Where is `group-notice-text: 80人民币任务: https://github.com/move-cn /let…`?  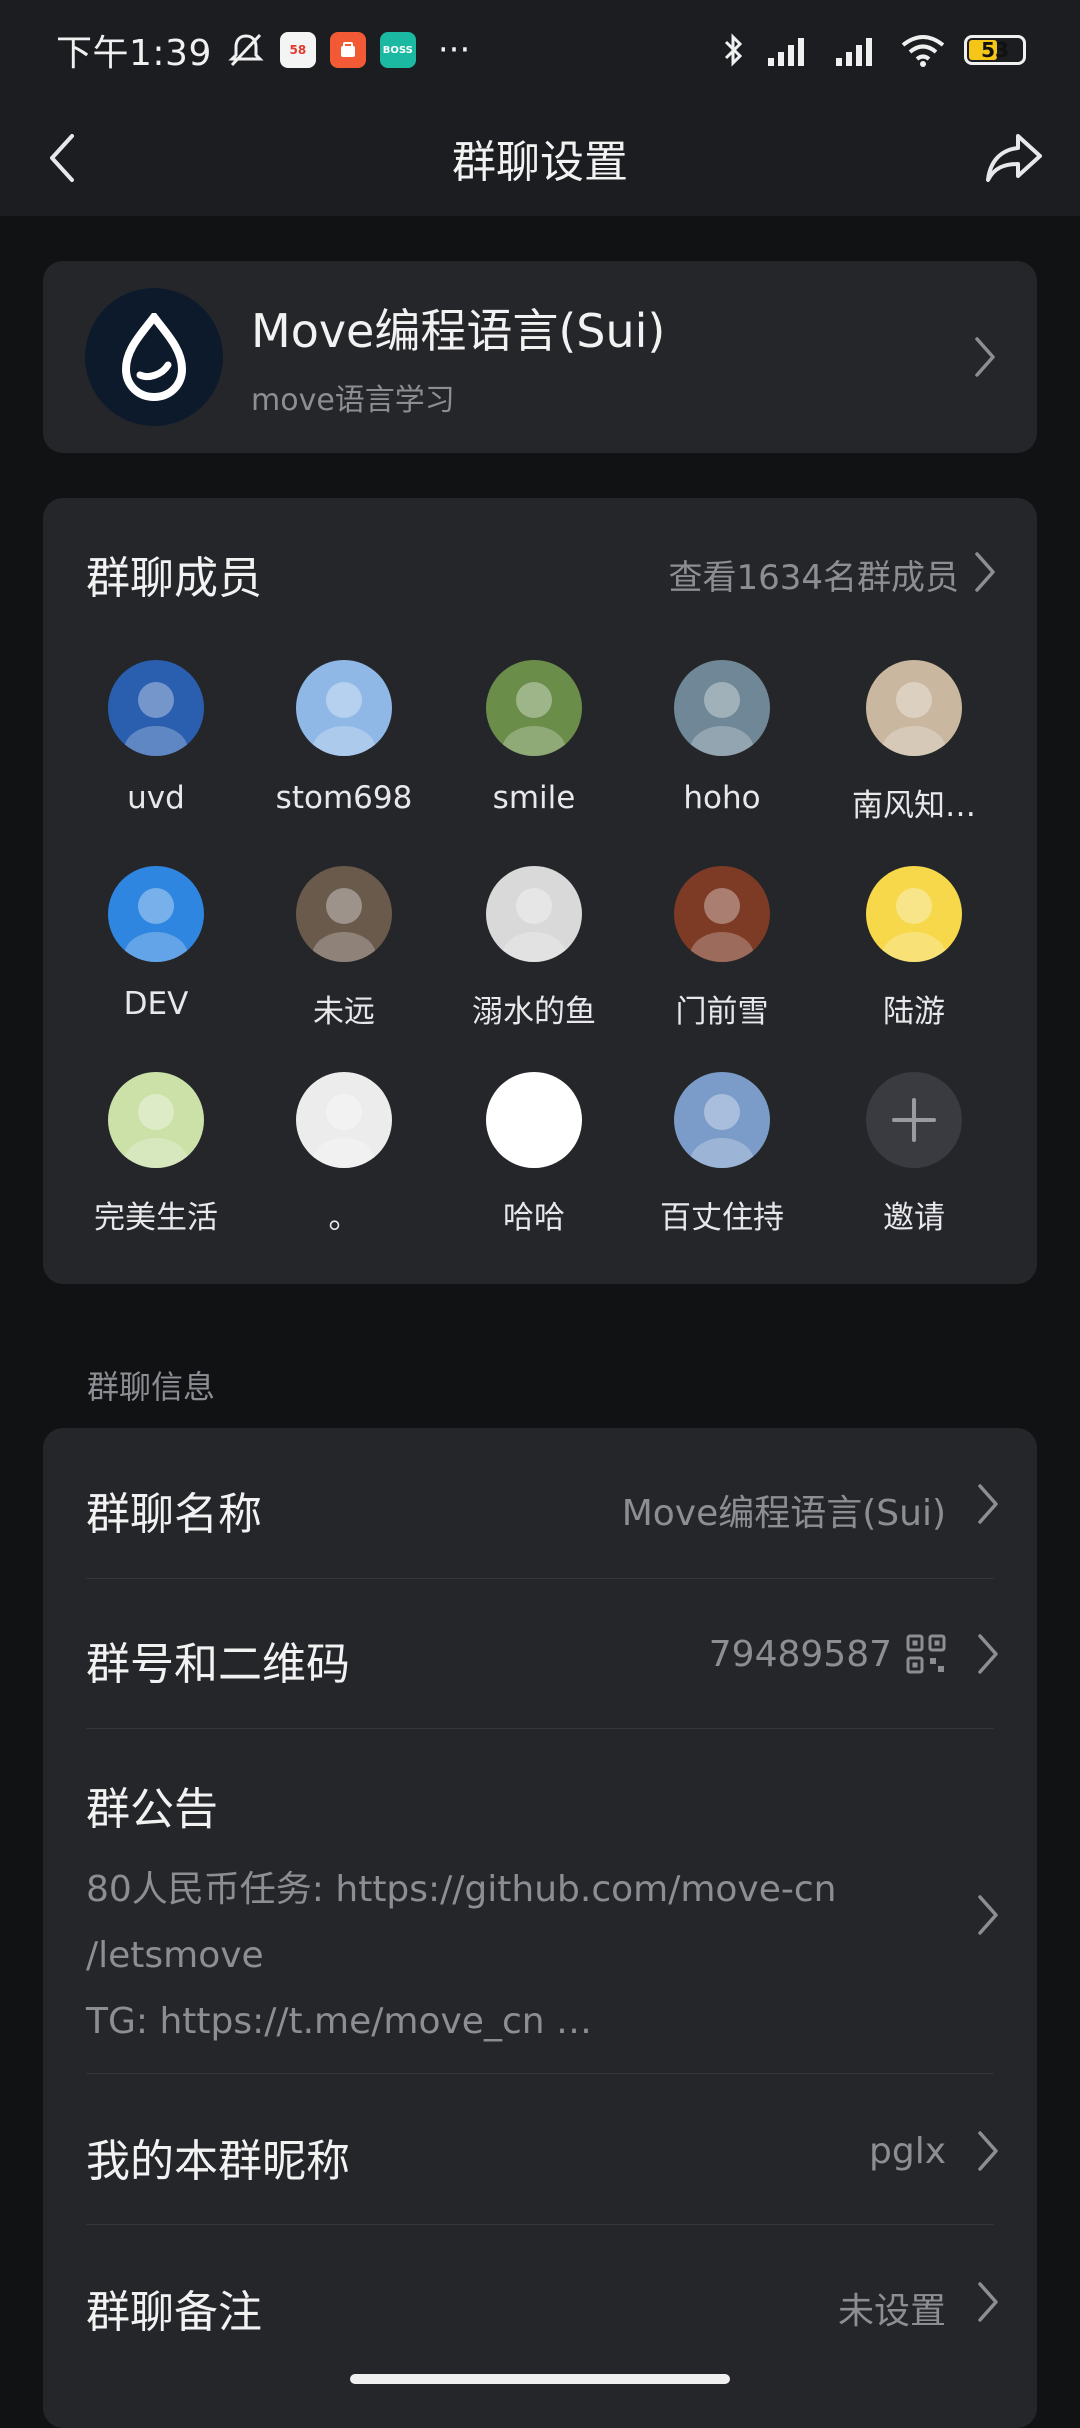
group-notice-text: 80人民币任务: https://github.com/move-cn /let… is located at coordinates (540, 1956).